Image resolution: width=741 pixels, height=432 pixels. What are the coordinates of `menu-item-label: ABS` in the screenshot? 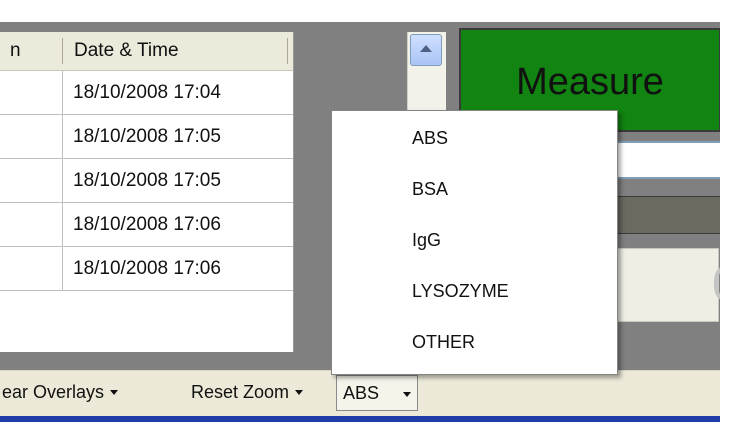 It's located at (430, 138).